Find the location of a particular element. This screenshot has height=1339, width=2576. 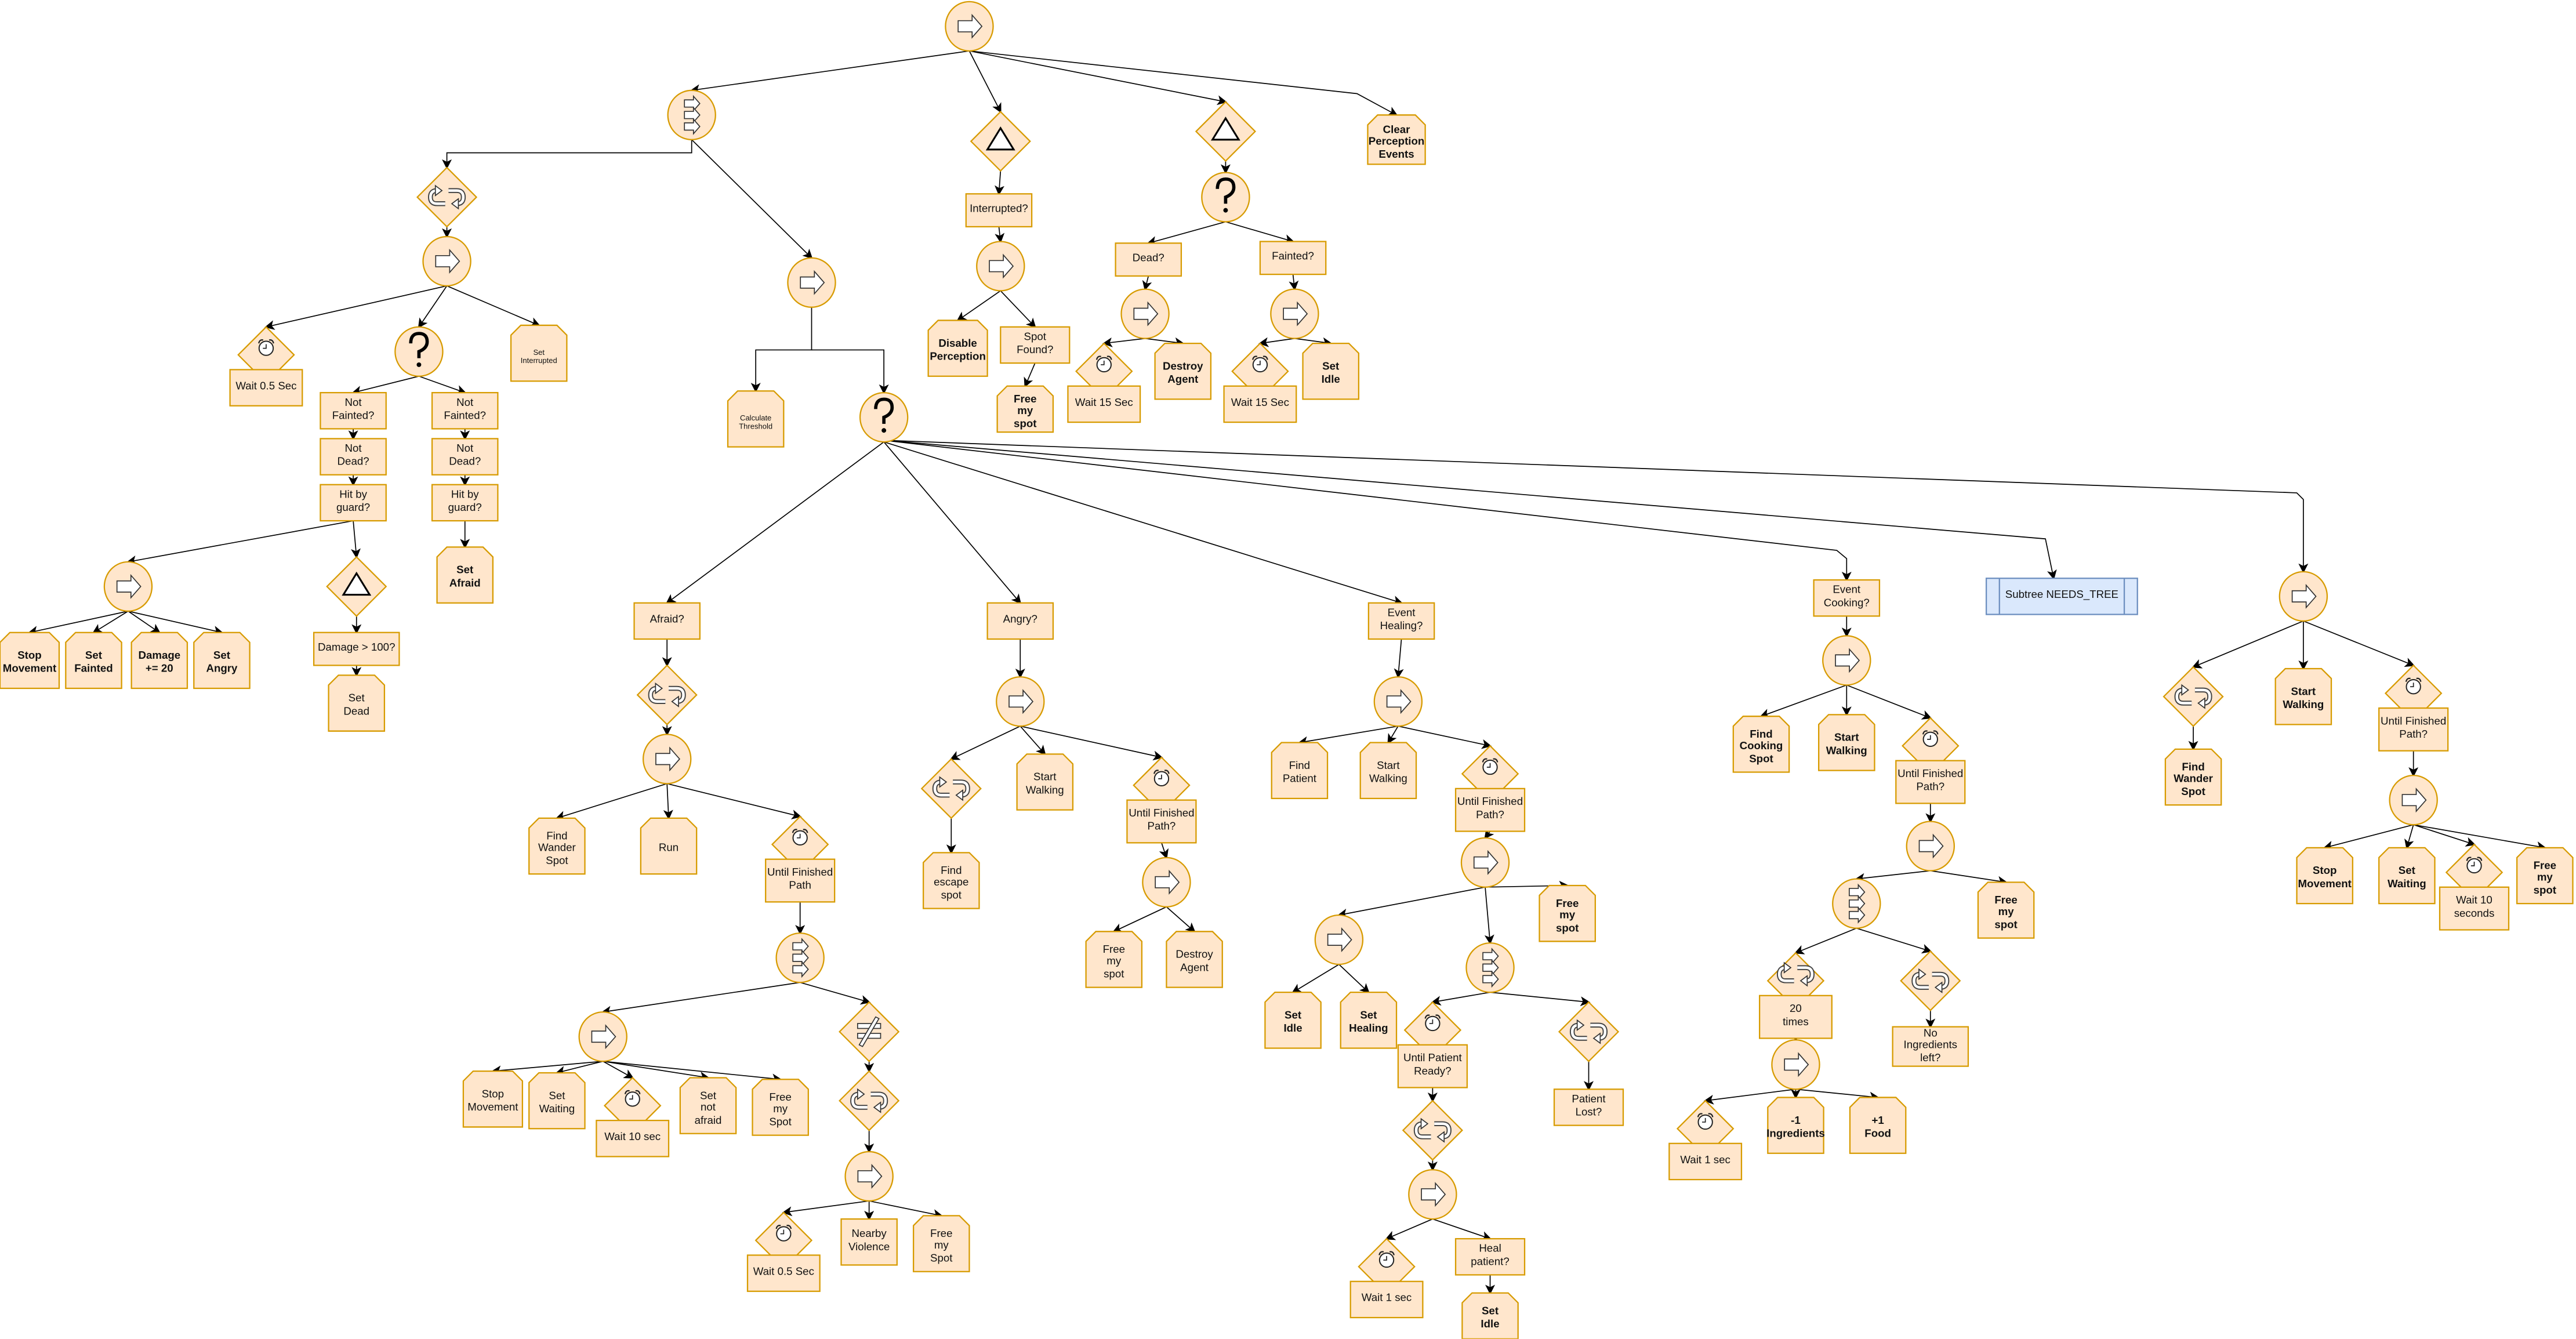

node-label: Subtree NEEDS_TREE is located at coordinates (2062, 596).